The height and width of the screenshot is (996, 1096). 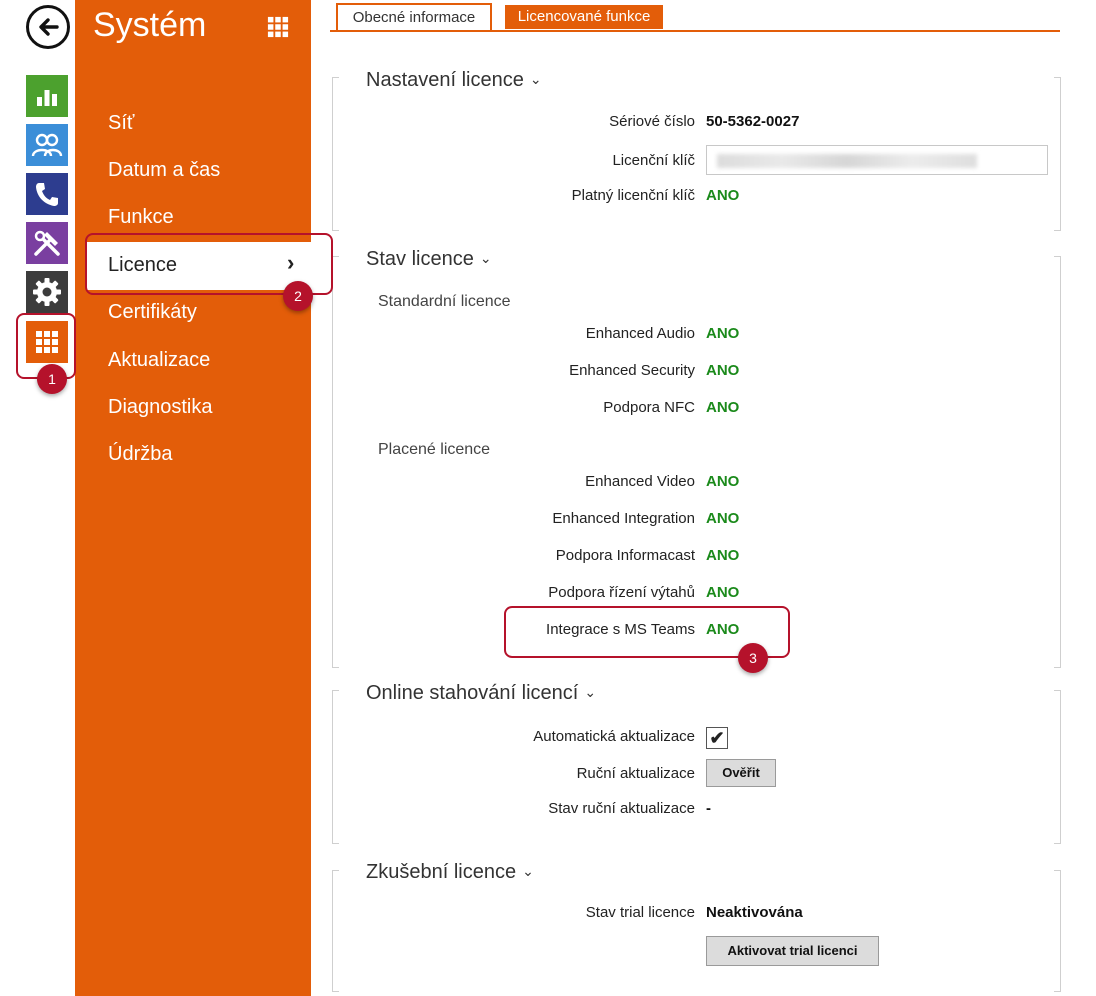 What do you see at coordinates (625, 555) in the screenshot?
I see `license-row-label: Podpora Informacast` at bounding box center [625, 555].